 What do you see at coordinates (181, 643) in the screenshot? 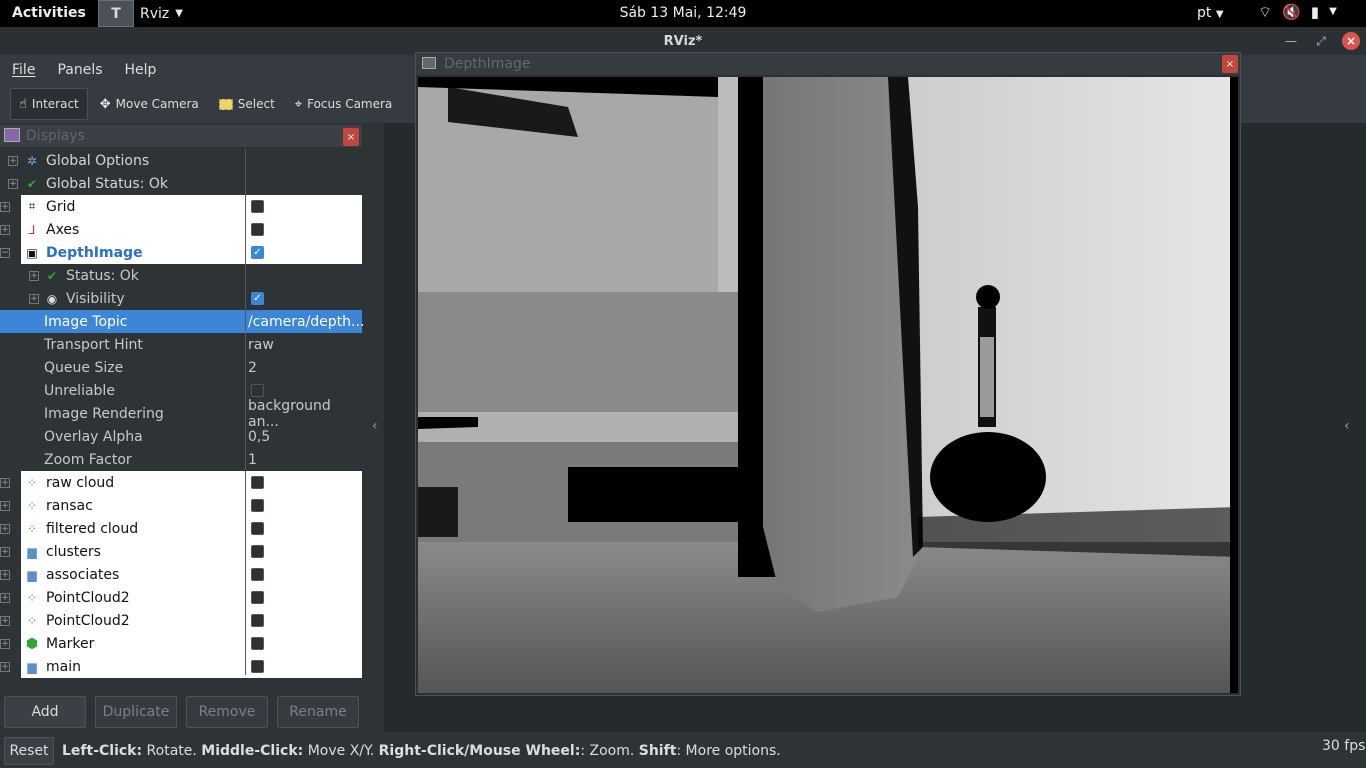
I see `tree-row-marker: + ⬢ Marker` at bounding box center [181, 643].